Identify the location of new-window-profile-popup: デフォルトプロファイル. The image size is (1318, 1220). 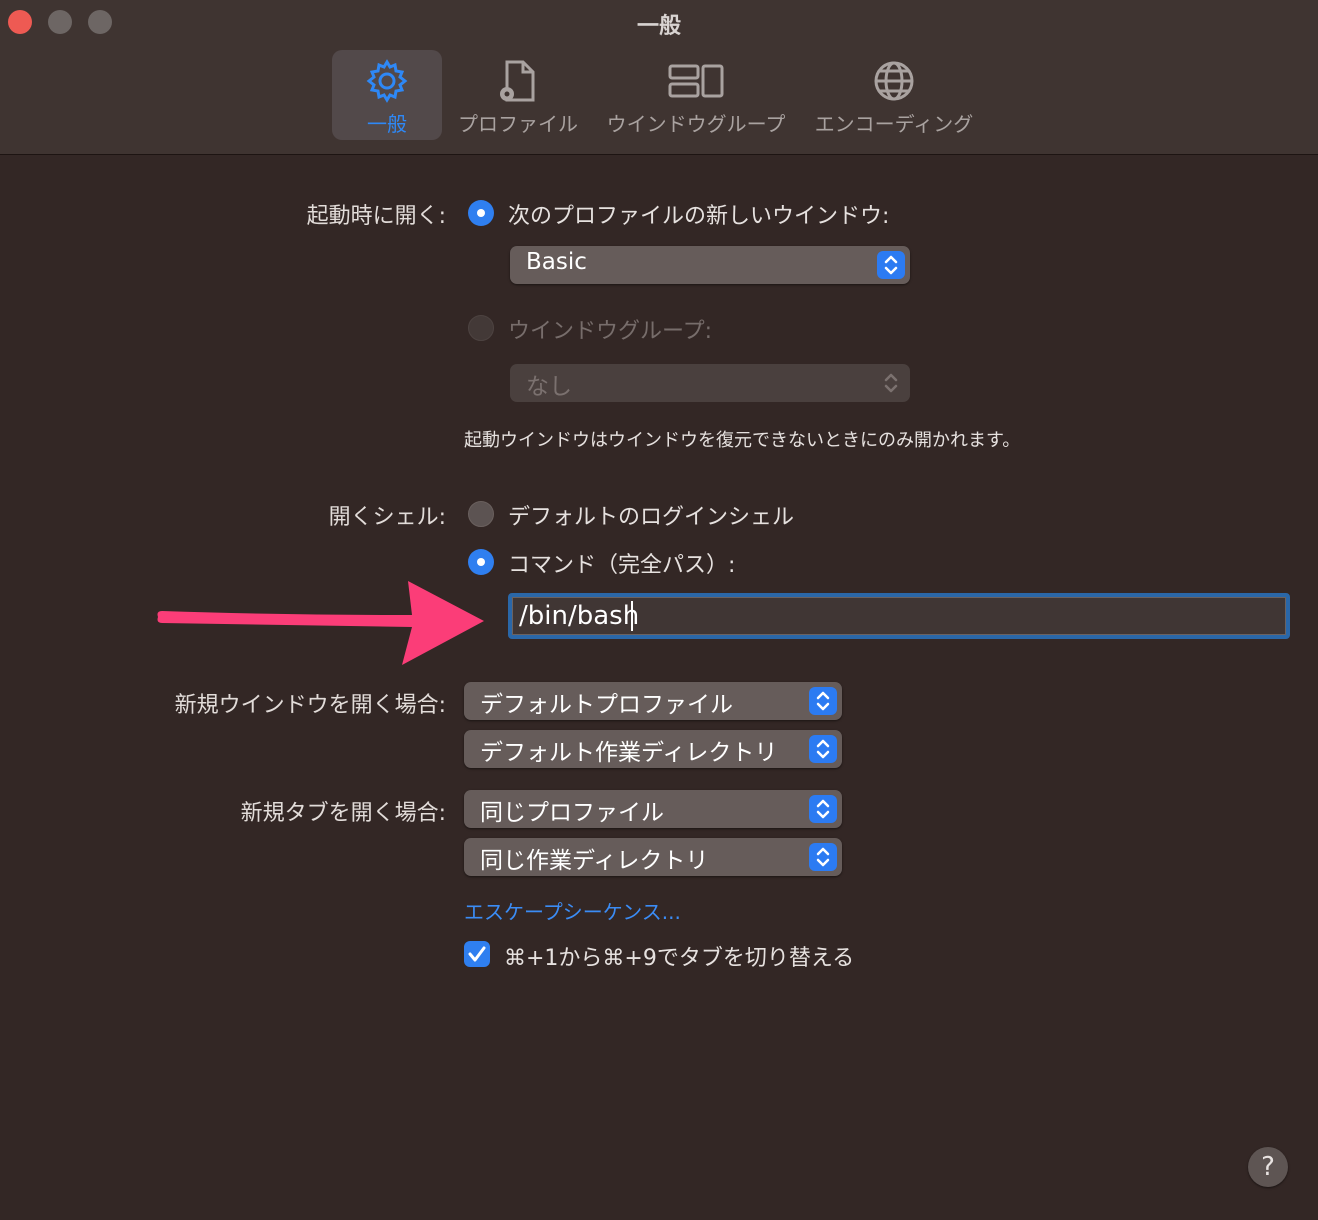
(653, 701).